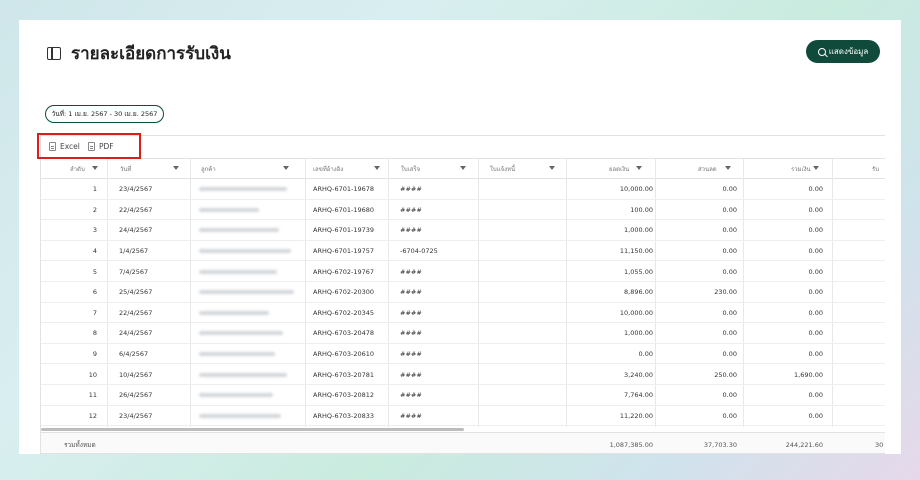 The width and height of the screenshot is (920, 480). Describe the element at coordinates (463, 354) in the screenshot. I see `table-row: 9 6/4/2567 ARHQ-6703-20610 #### 0.00 0.00 0.00` at that location.